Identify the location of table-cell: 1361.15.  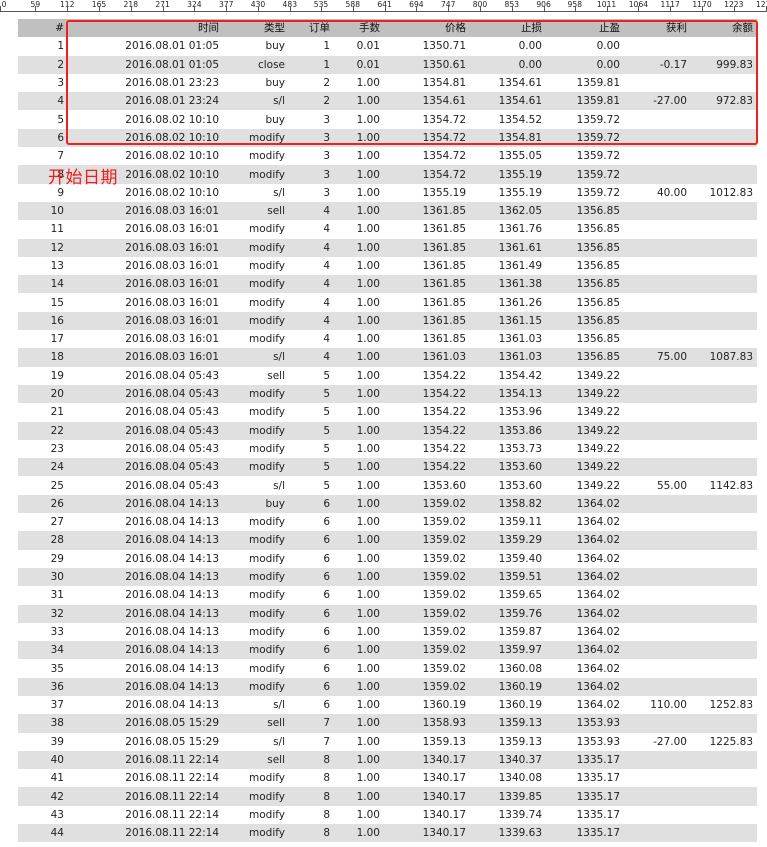
(508, 321).